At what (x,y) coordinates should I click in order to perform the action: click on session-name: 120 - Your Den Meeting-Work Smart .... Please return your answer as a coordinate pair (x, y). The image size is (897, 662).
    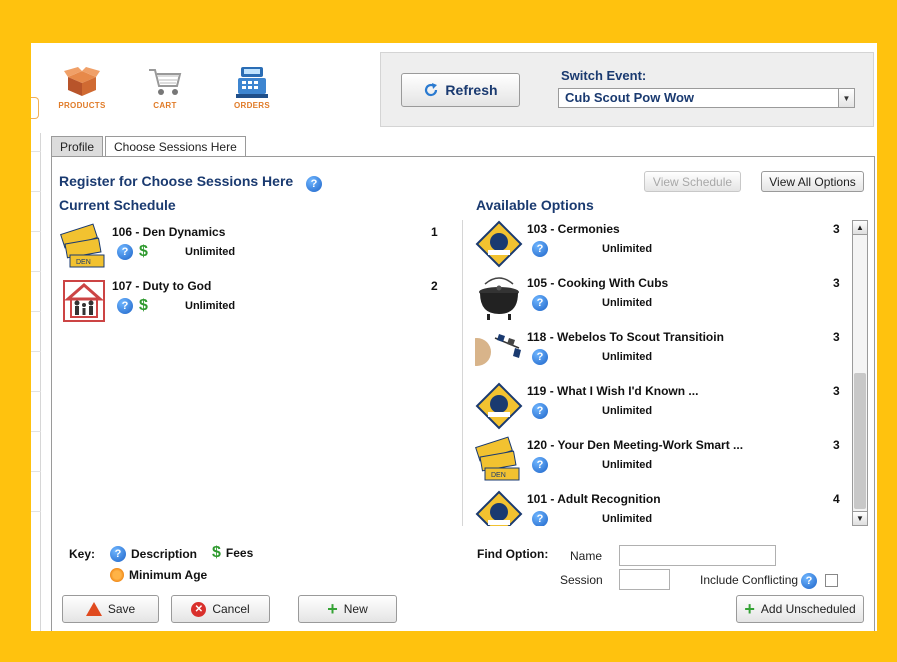
    Looking at the image, I should click on (635, 445).